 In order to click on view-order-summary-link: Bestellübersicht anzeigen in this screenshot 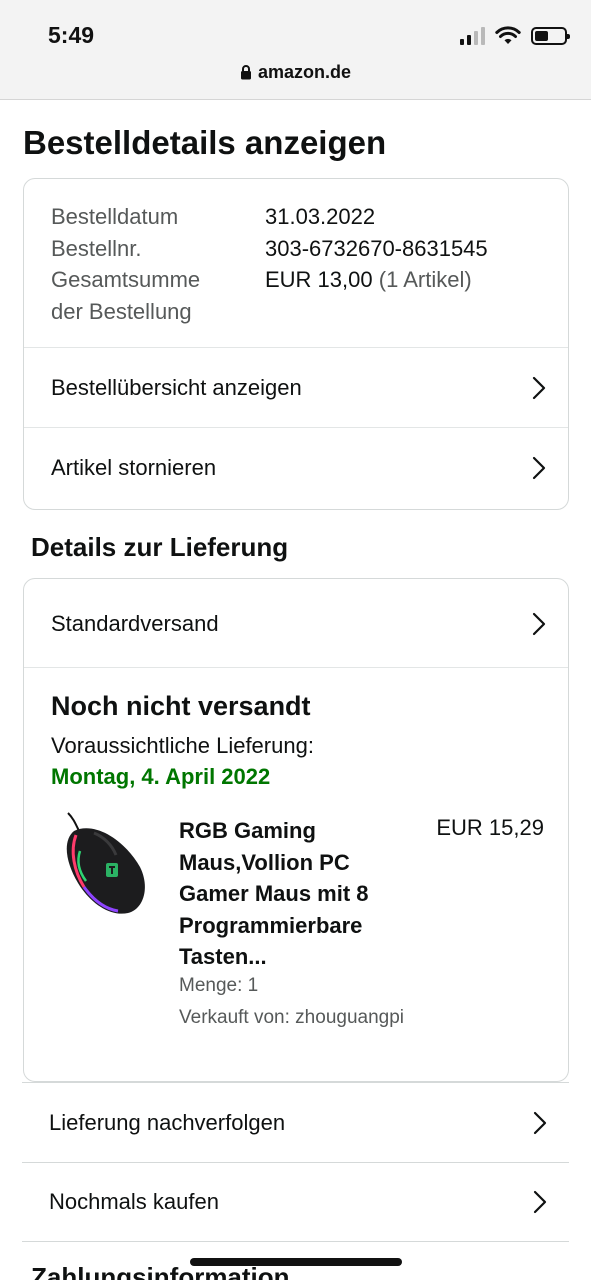, I will do `click(296, 387)`.